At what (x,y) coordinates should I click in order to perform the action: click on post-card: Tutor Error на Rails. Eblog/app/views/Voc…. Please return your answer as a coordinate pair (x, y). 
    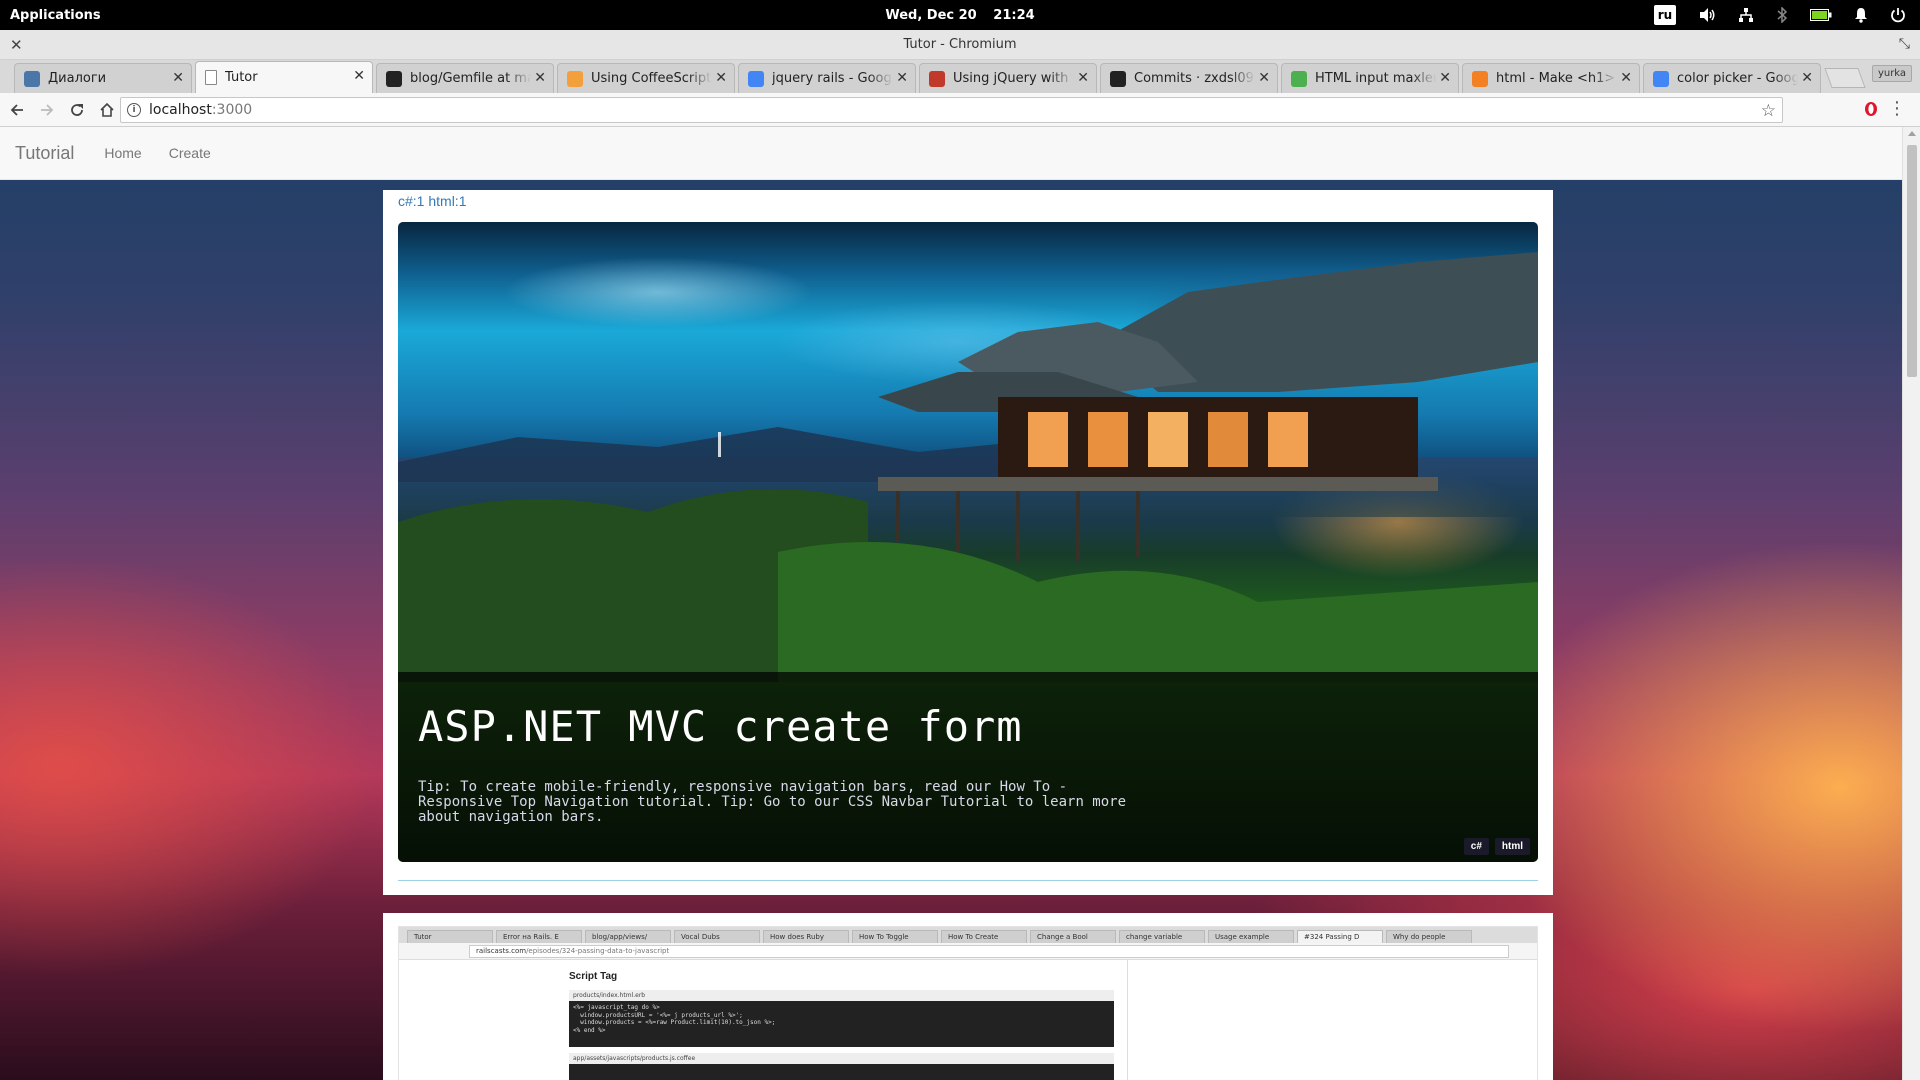
    Looking at the image, I should click on (968, 996).